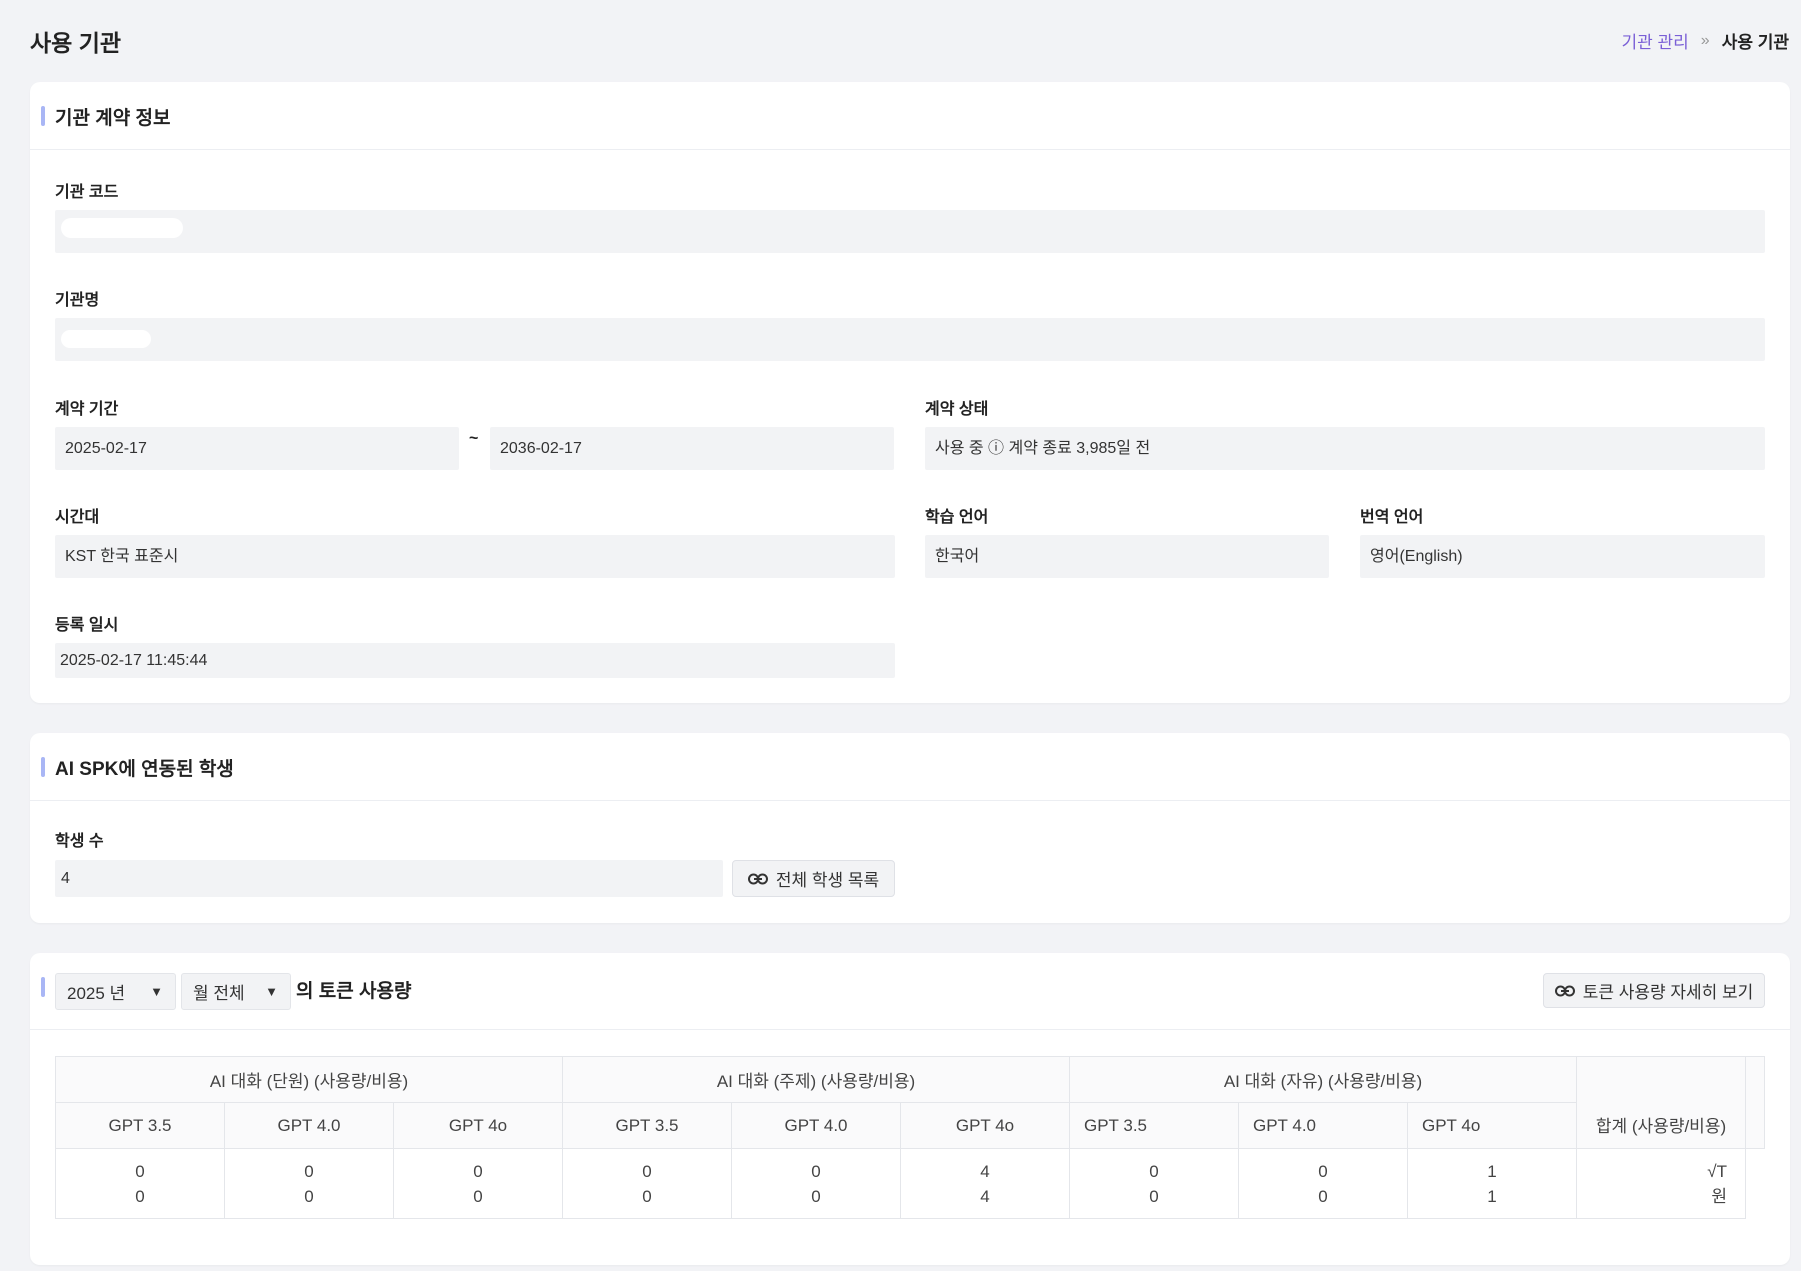  Describe the element at coordinates (87, 625) in the screenshot. I see `registered-at-label: 등록 일시` at that location.